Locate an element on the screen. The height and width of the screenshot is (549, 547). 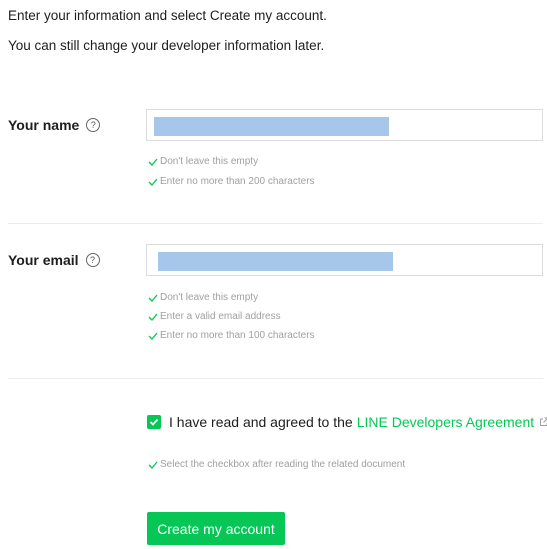
name-label: Your name ? is located at coordinates (54, 125).